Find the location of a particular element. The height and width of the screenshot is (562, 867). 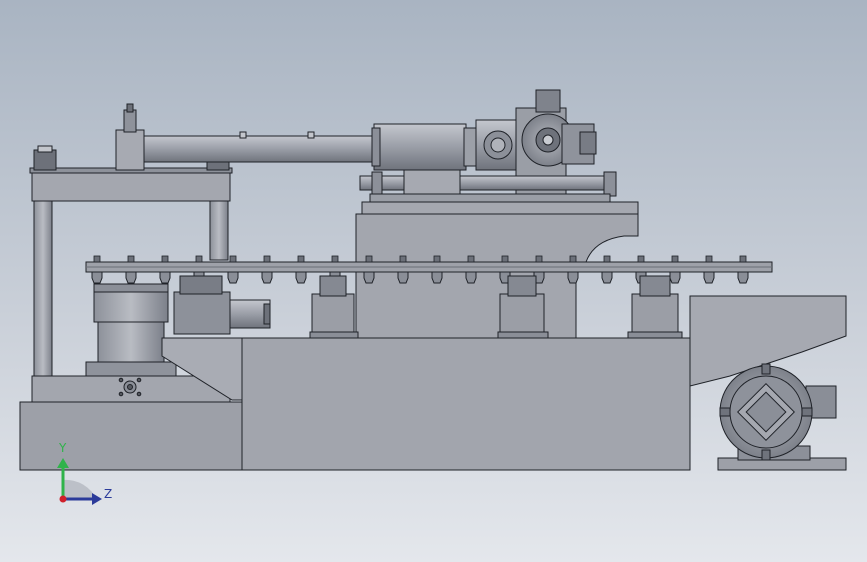

rotary-table-disk is located at coordinates (429, 267).